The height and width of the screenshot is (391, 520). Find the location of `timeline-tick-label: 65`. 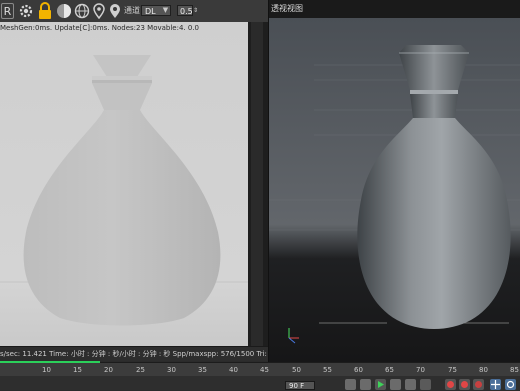

timeline-tick-label: 65 is located at coordinates (389, 370).